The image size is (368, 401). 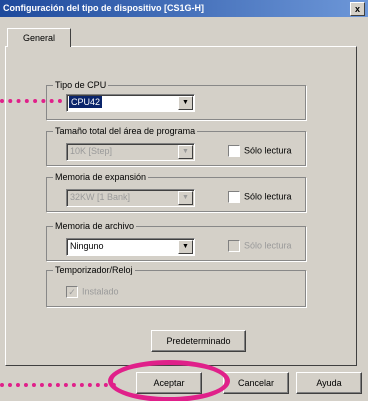 I want to click on file-memory-select: Ninguno ▼, so click(x=130, y=247).